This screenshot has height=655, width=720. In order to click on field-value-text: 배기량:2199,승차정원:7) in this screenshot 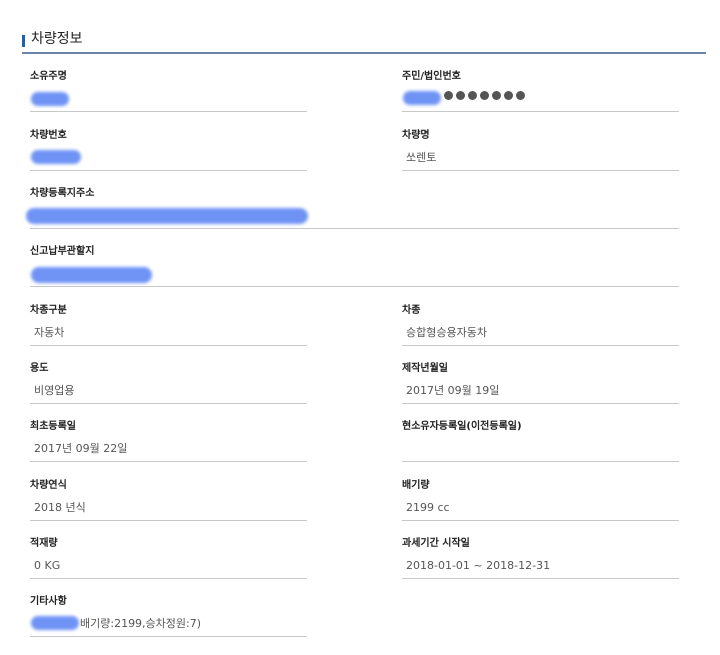, I will do `click(141, 623)`.